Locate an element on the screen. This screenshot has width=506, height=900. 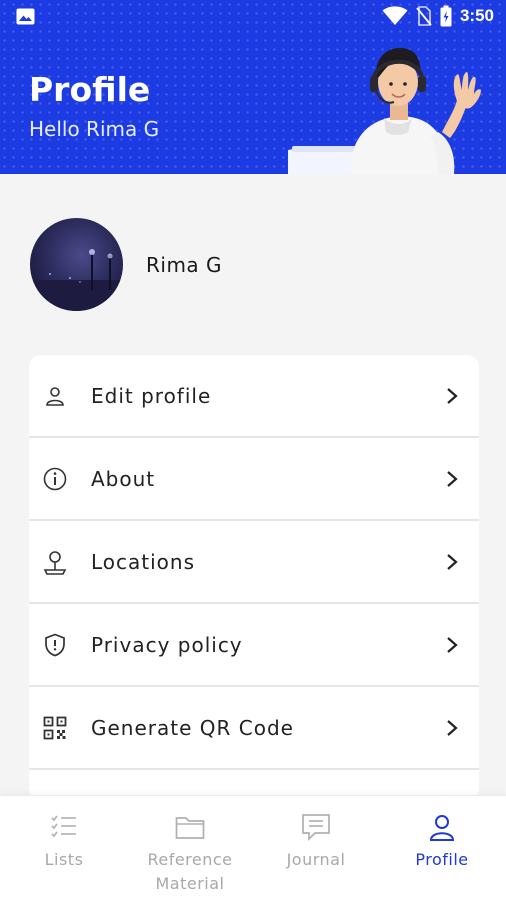
menu-item-label: About is located at coordinates (123, 478).